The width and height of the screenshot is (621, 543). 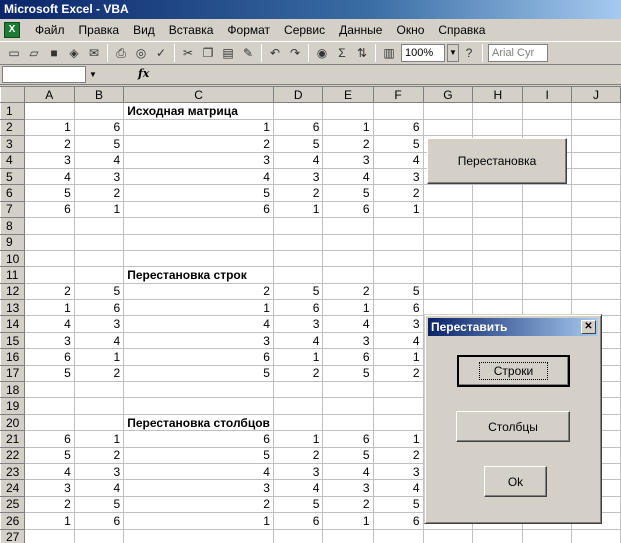 What do you see at coordinates (12, 504) in the screenshot?
I see `row-header: 25` at bounding box center [12, 504].